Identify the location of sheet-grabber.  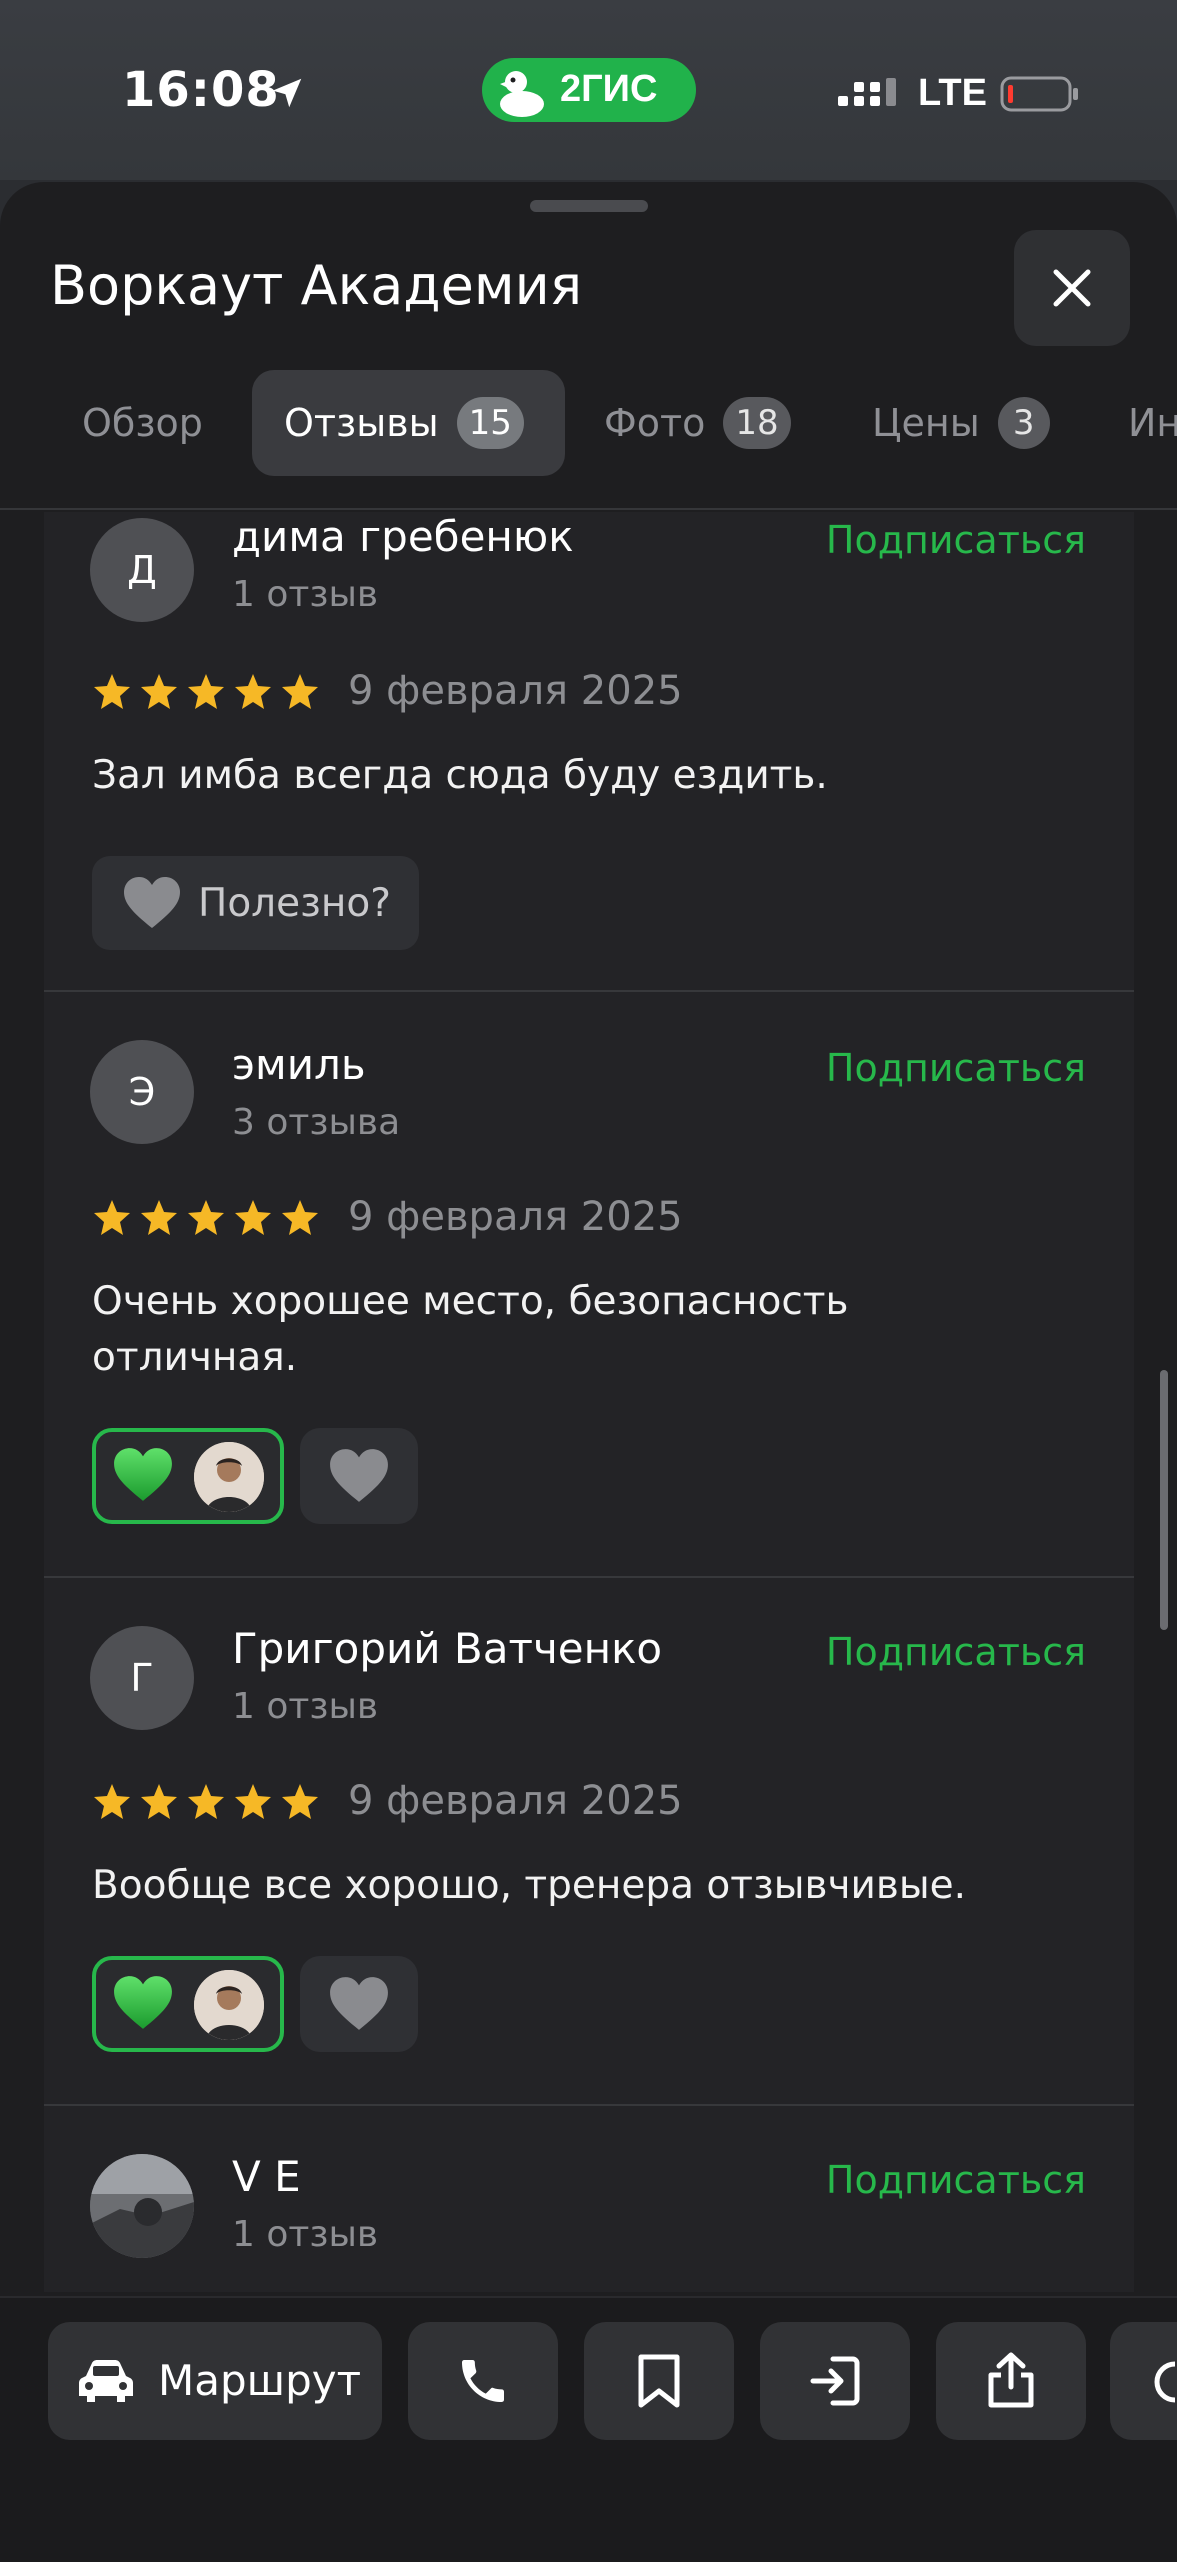
(589, 206).